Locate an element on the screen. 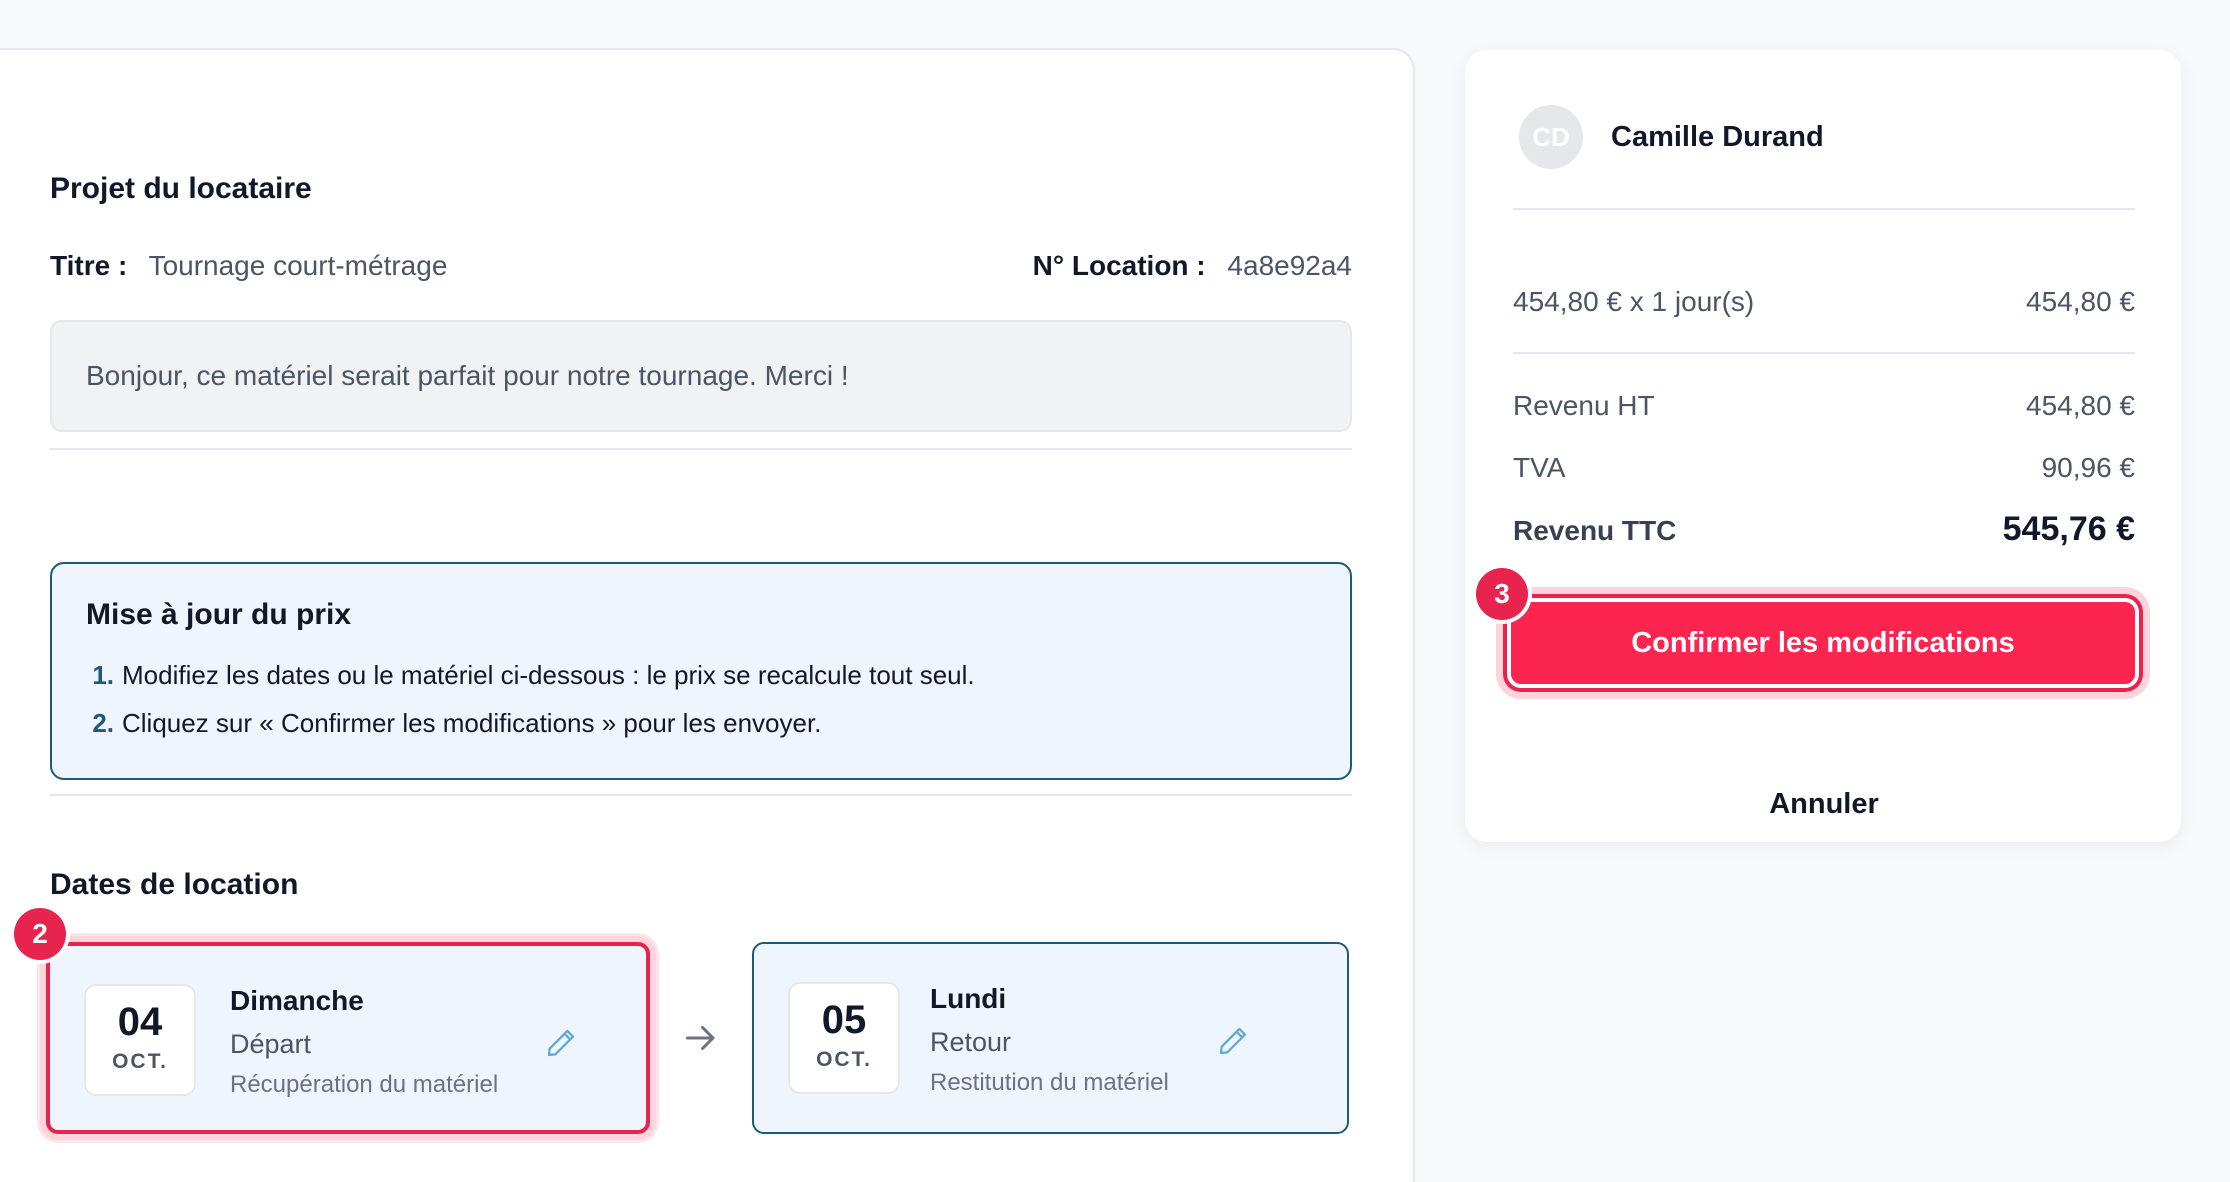  arrow-right-icon is located at coordinates (700, 1038).